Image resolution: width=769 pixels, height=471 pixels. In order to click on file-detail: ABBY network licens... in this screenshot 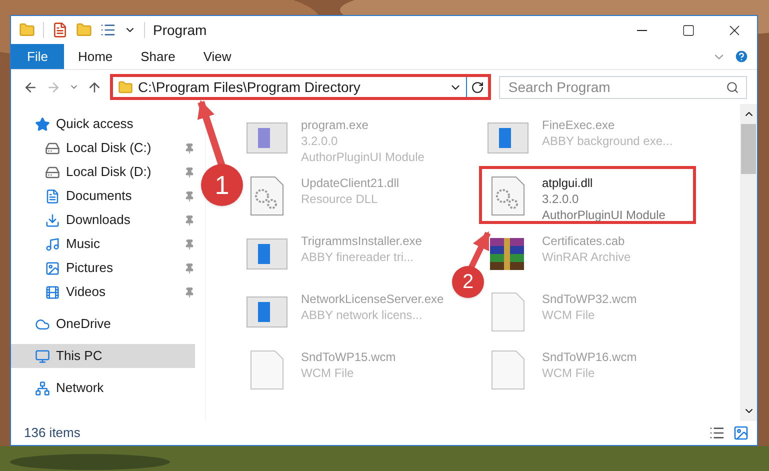, I will do `click(362, 315)`.